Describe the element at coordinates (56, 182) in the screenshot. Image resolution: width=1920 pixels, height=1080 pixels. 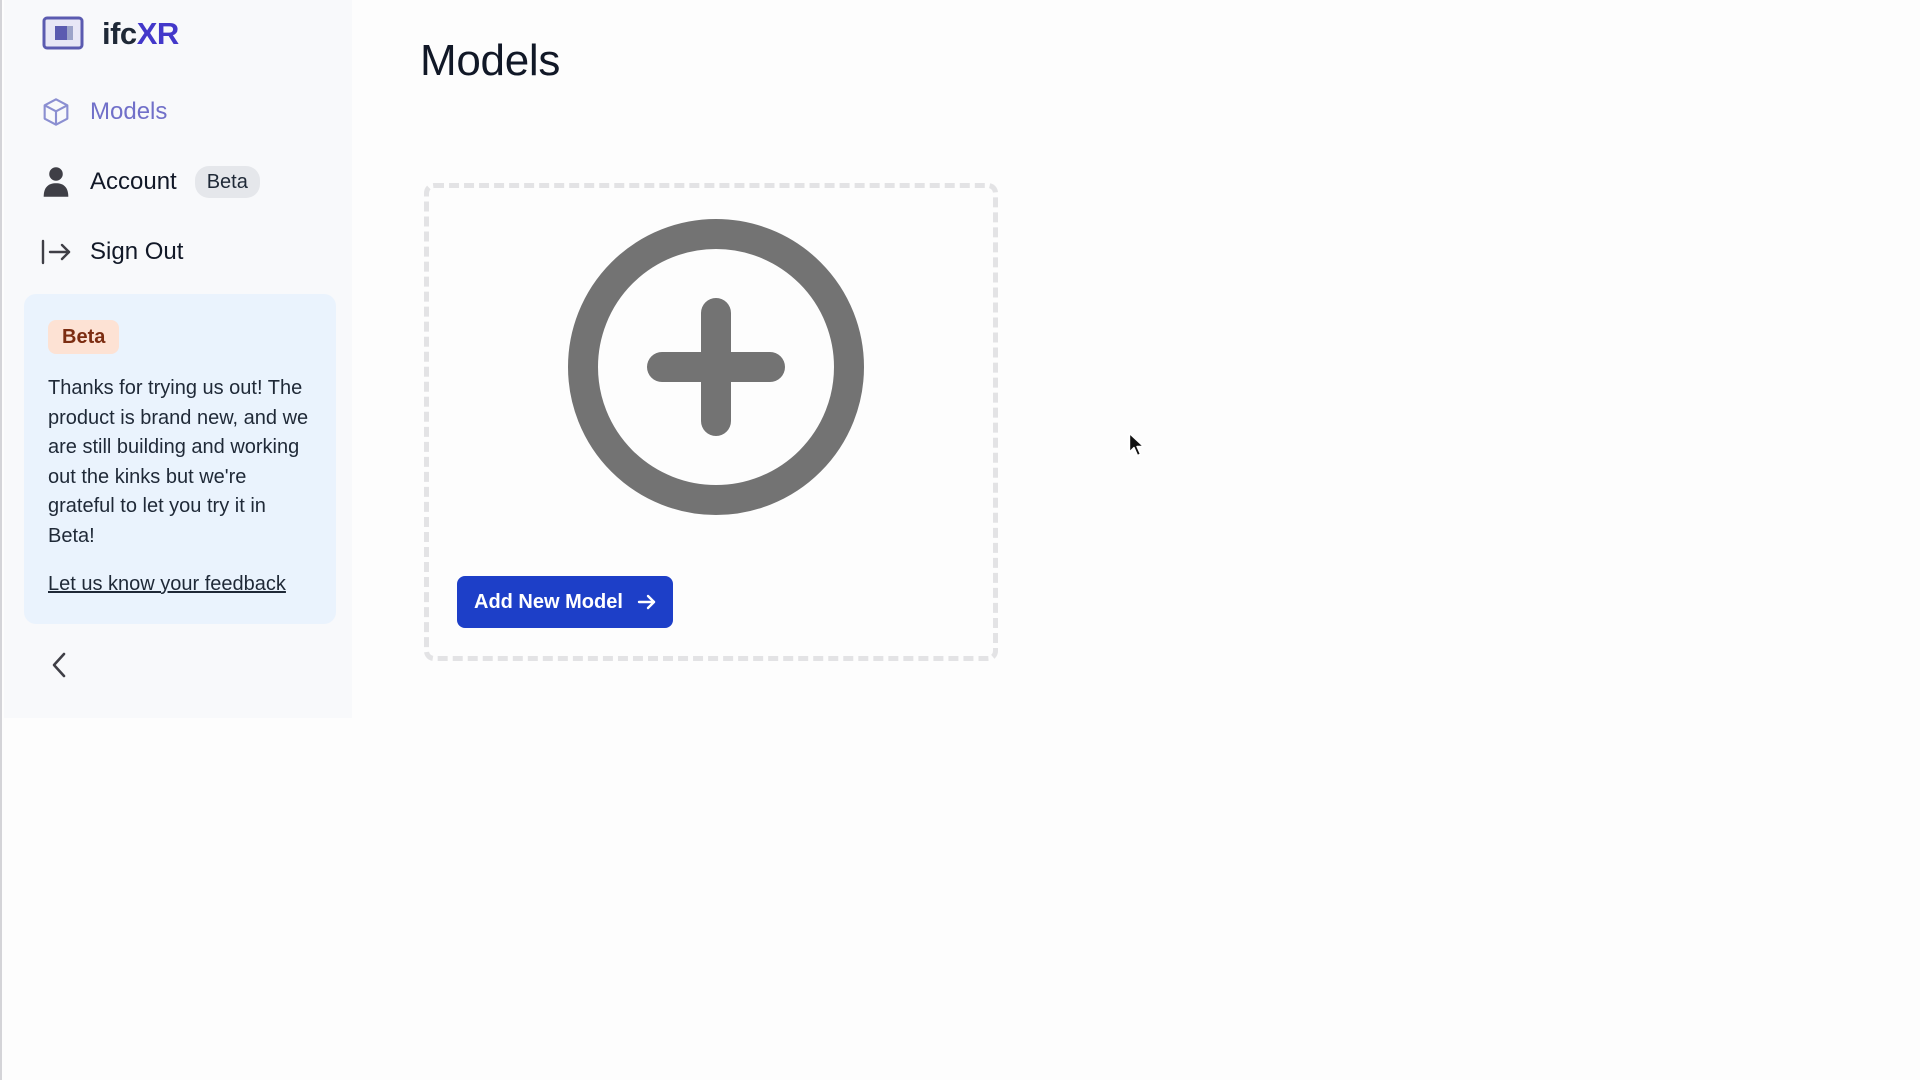
I see `user-icon` at that location.